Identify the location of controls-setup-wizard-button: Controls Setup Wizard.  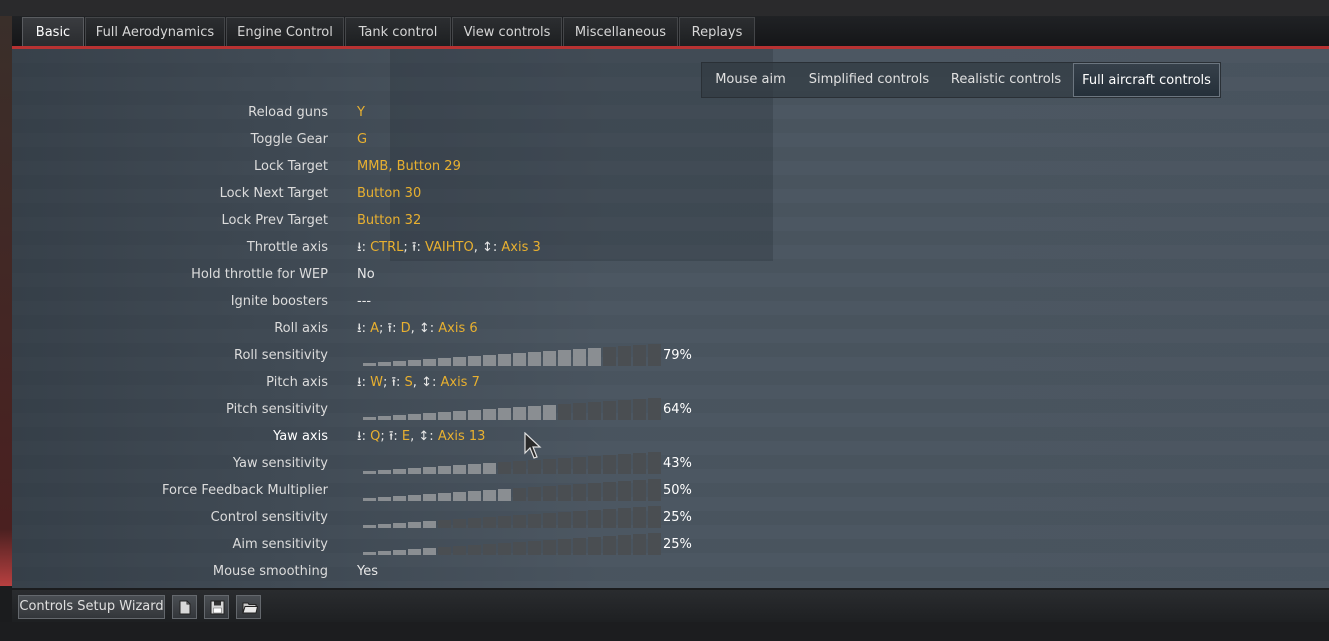
(91, 607).